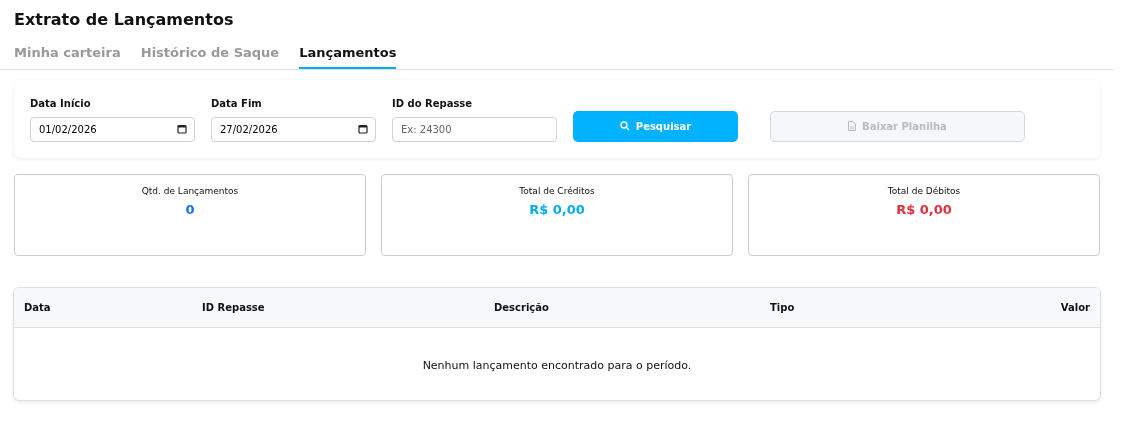 This screenshot has width=1138, height=423. I want to click on stat-label: Total de Créditos, so click(557, 191).